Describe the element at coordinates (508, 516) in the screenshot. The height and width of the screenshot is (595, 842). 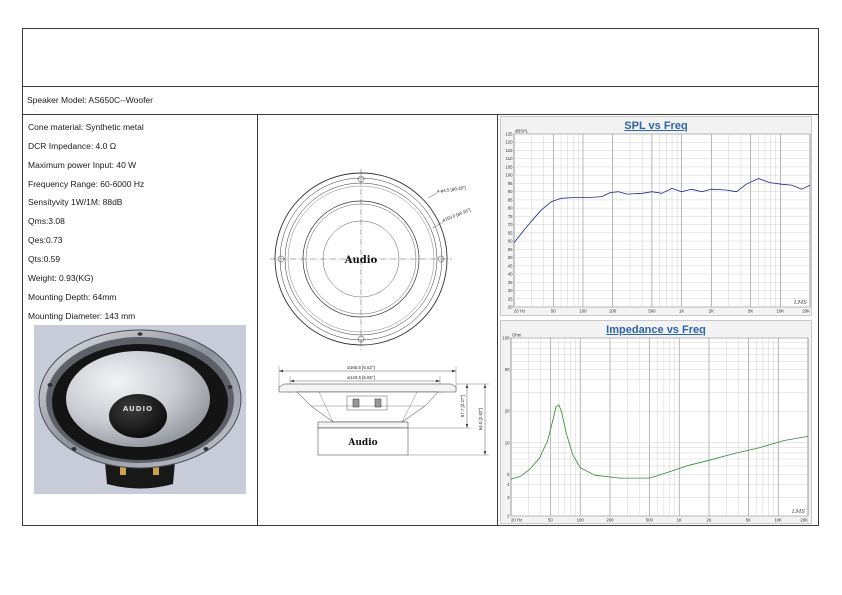
I see `y-tick-label: 2` at that location.